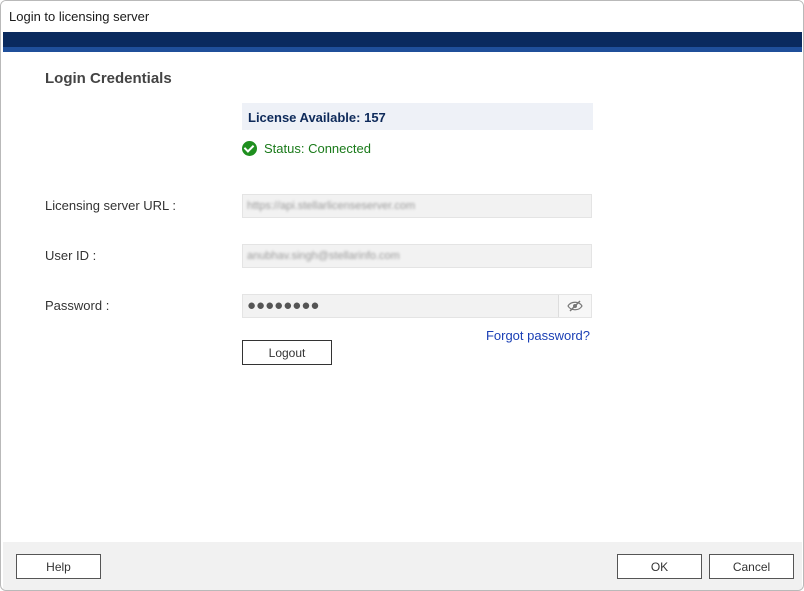  Describe the element at coordinates (417, 206) in the screenshot. I see `server-url-field: https://api.stellarlicenseserver.com` at that location.